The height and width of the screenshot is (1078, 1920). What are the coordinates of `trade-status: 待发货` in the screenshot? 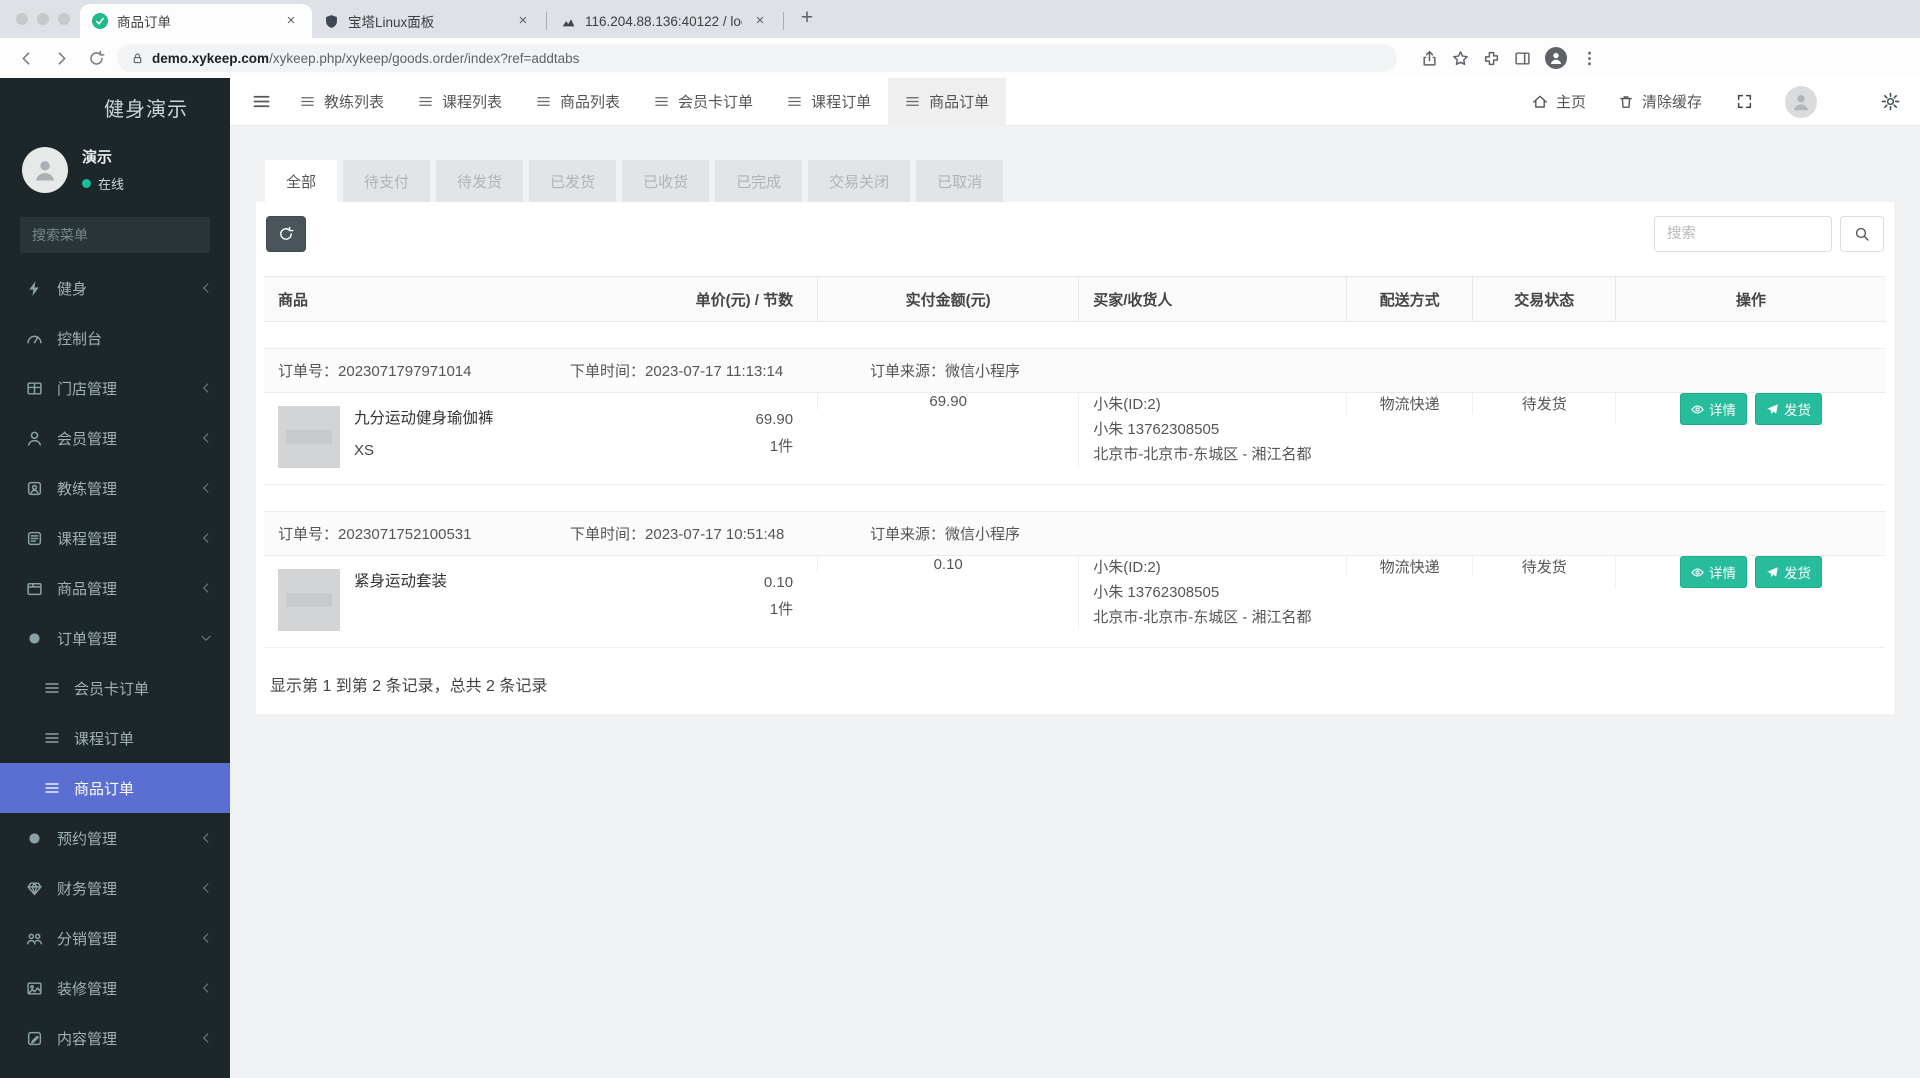 It's located at (1543, 403).